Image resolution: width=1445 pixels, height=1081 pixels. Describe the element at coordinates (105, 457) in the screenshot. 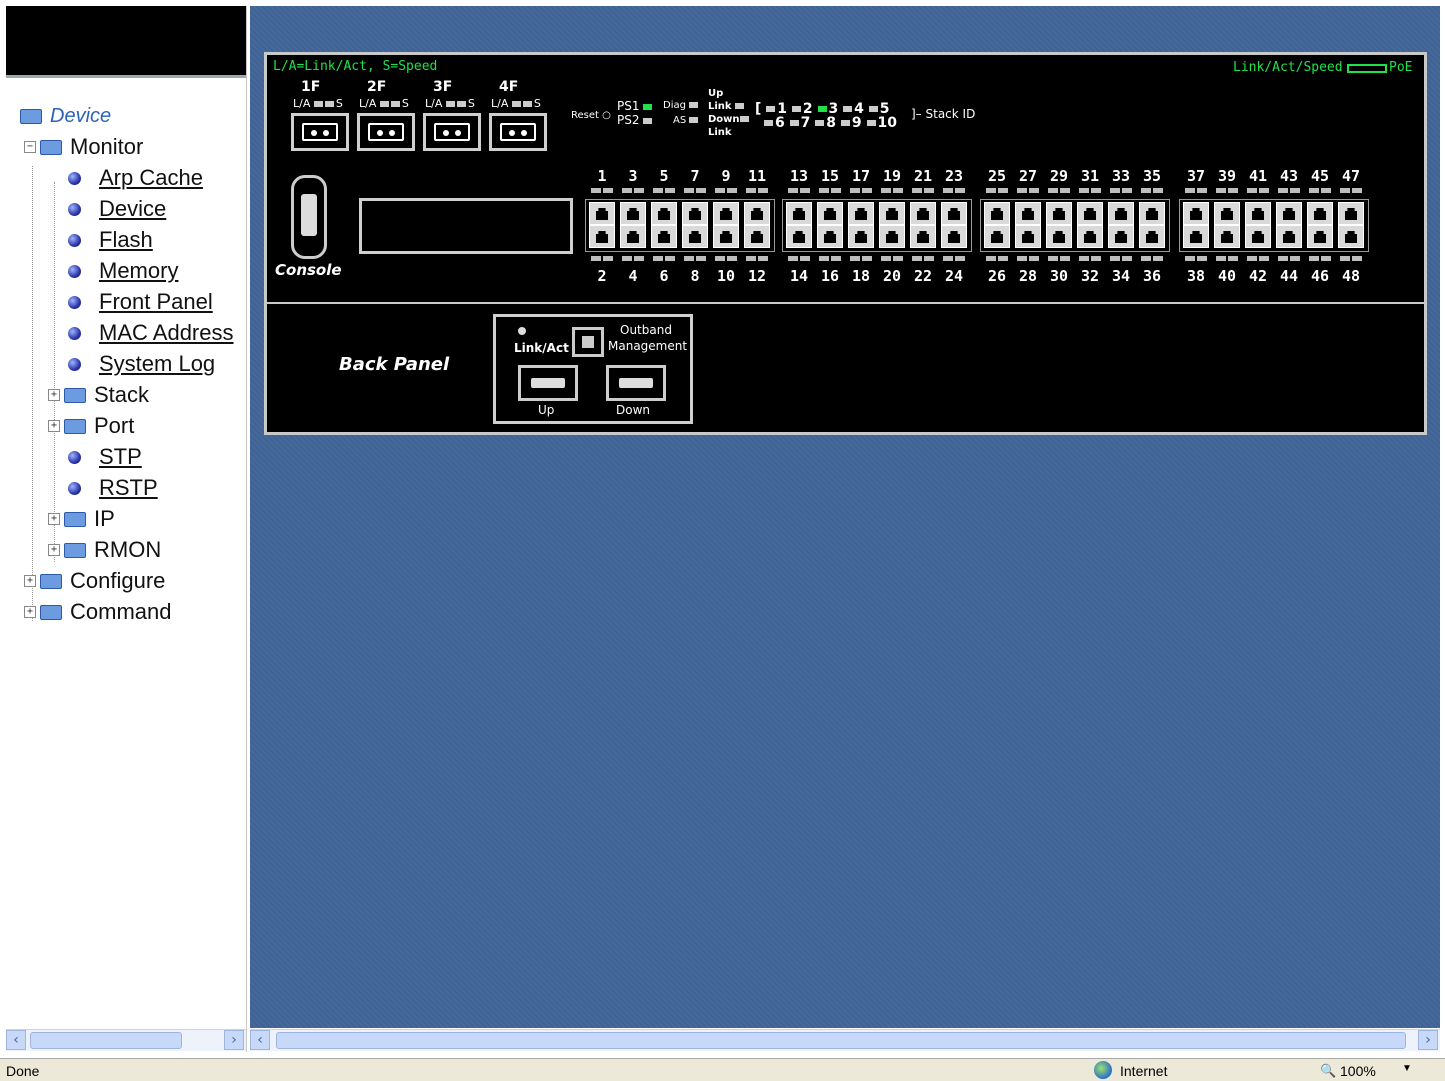

I see `tree-link-stp: STP` at that location.